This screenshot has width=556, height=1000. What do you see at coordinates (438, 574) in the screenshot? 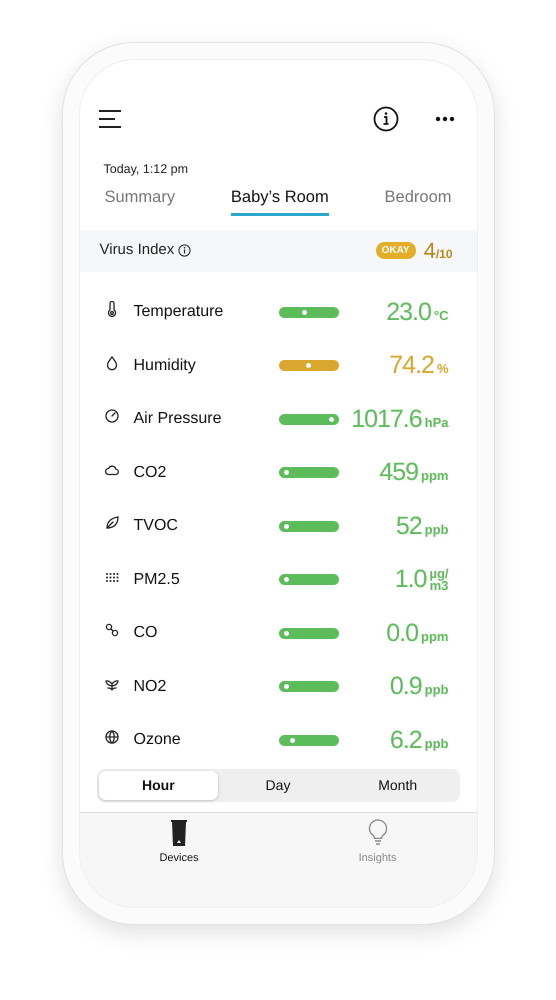
I see `reading-unit: µg/` at bounding box center [438, 574].